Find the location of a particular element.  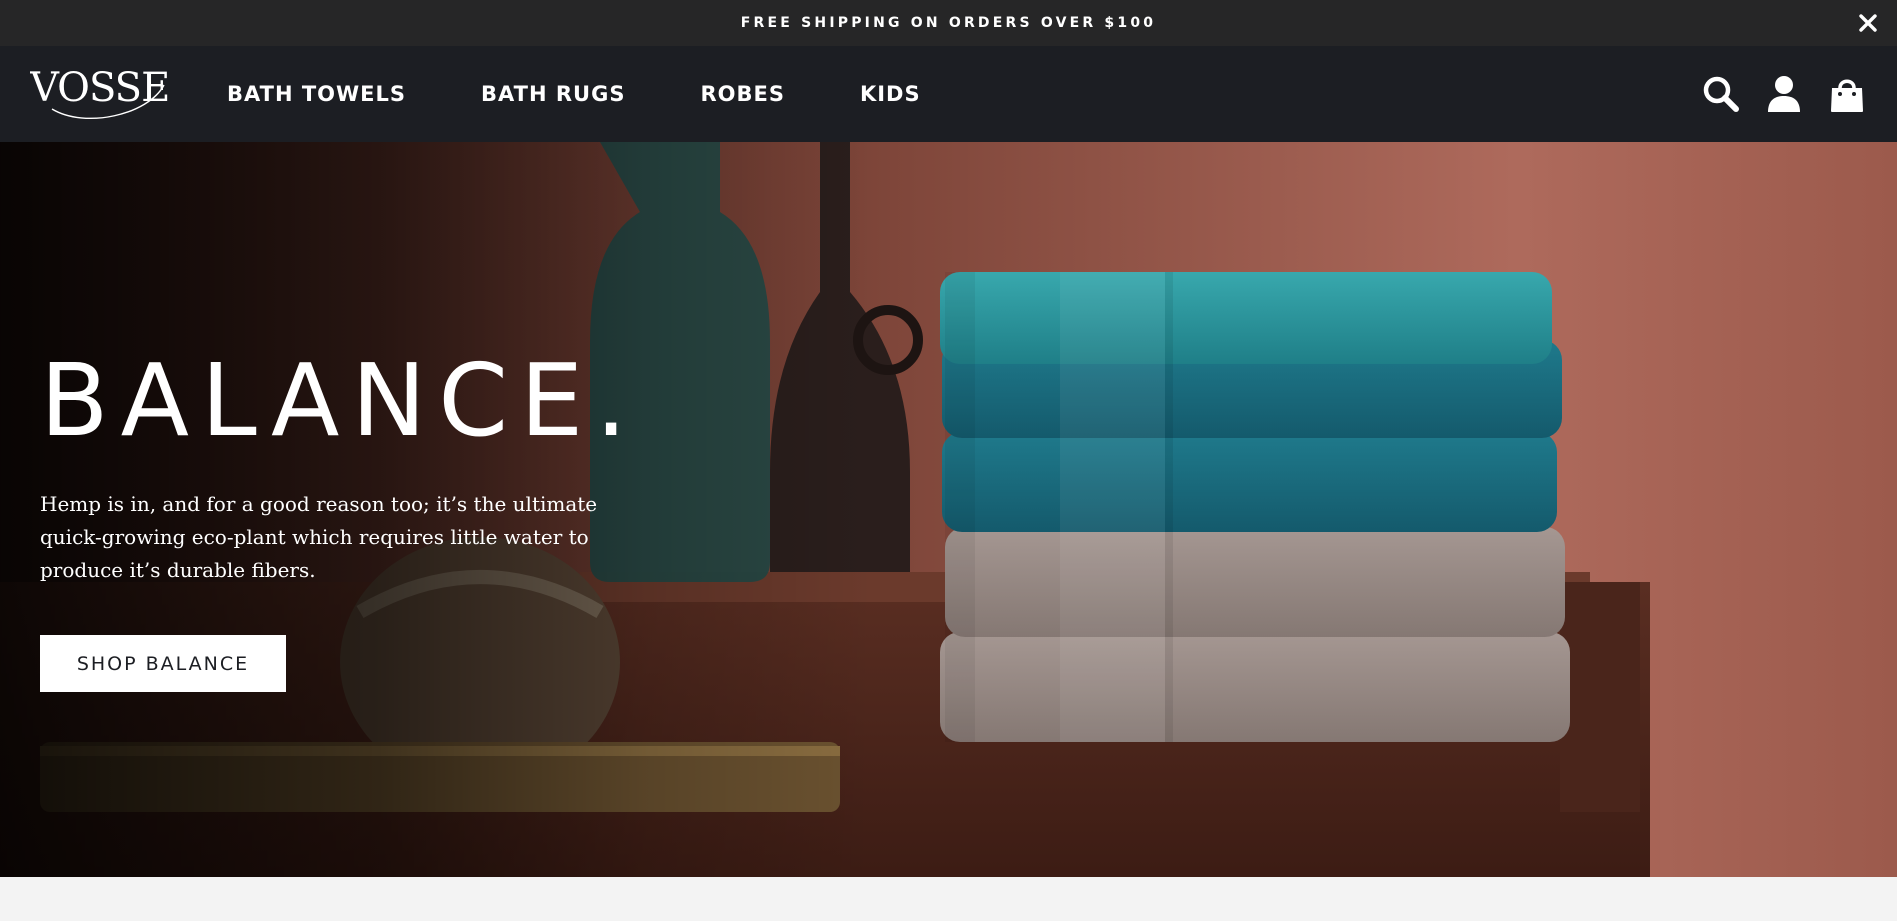

search-icon is located at coordinates (1721, 94).